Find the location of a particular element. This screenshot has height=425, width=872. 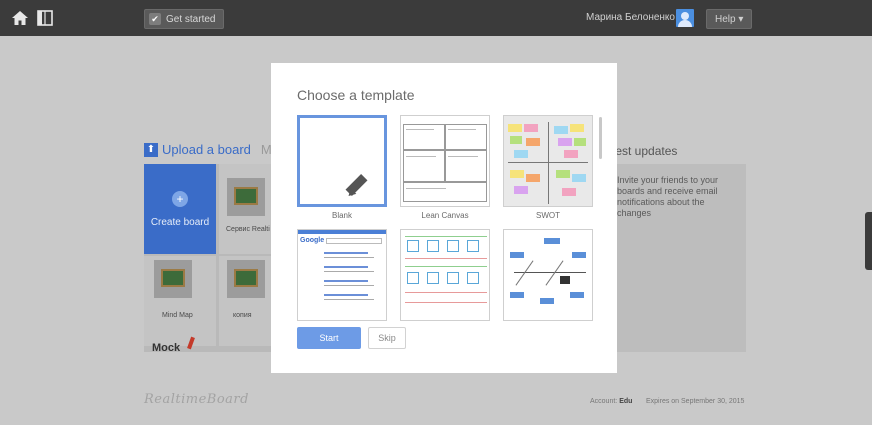

board-tile: Сервис Realti is located at coordinates (245, 209).